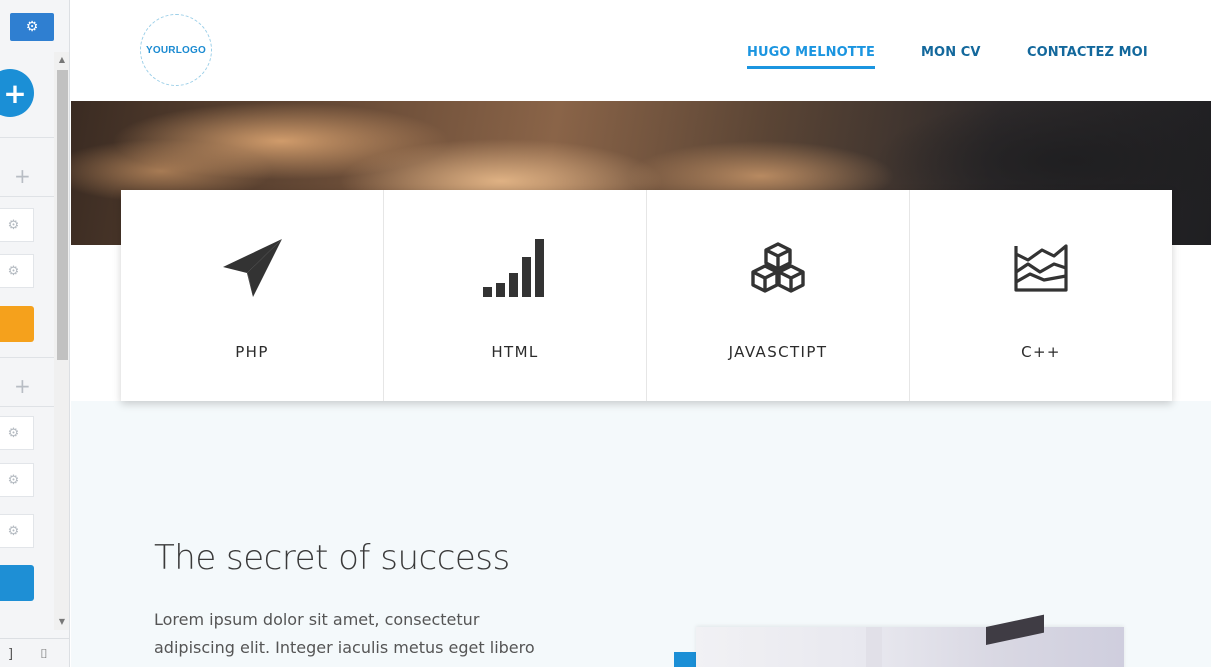 The height and width of the screenshot is (667, 1211). What do you see at coordinates (778, 352) in the screenshot?
I see `feature-label: JAVASCTIPT` at bounding box center [778, 352].